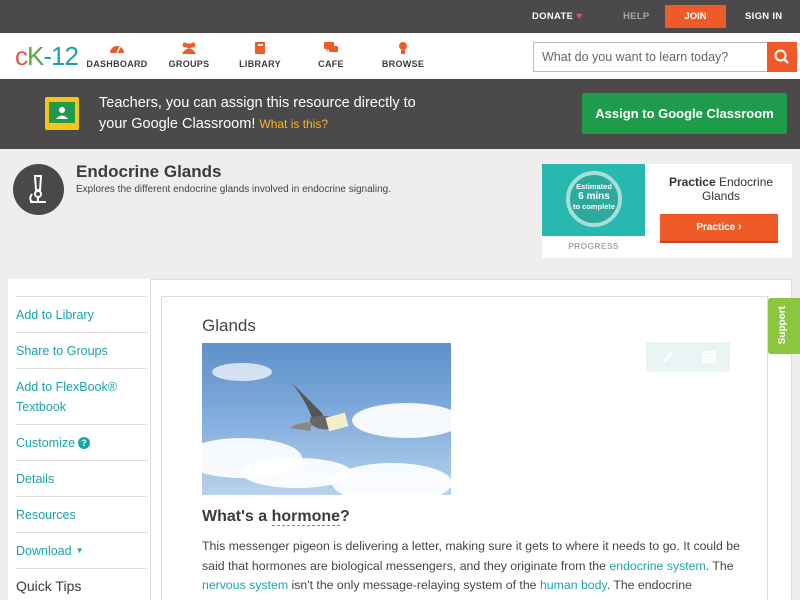  What do you see at coordinates (557, 16) in the screenshot?
I see `donate-link: DONATE ♥` at bounding box center [557, 16].